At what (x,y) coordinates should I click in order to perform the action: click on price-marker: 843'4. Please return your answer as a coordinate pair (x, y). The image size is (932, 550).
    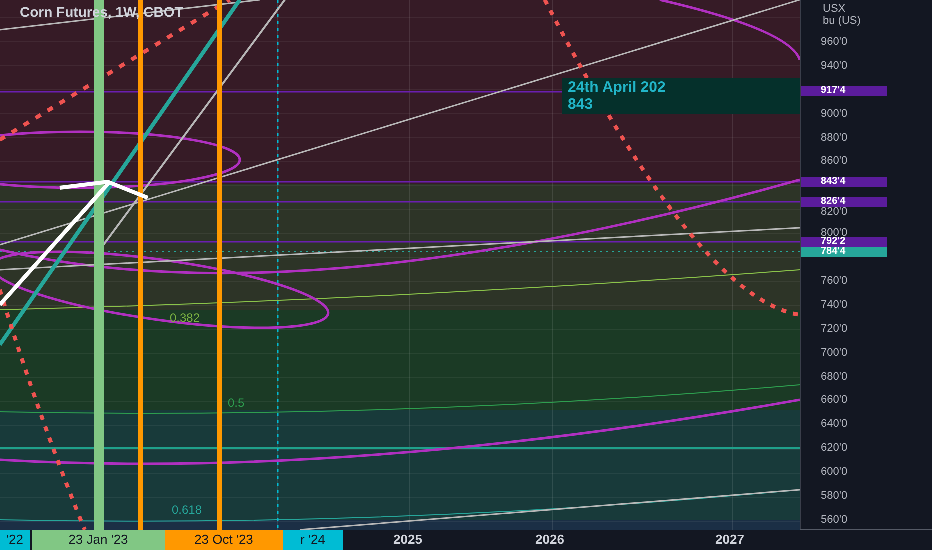
    Looking at the image, I should click on (844, 182).